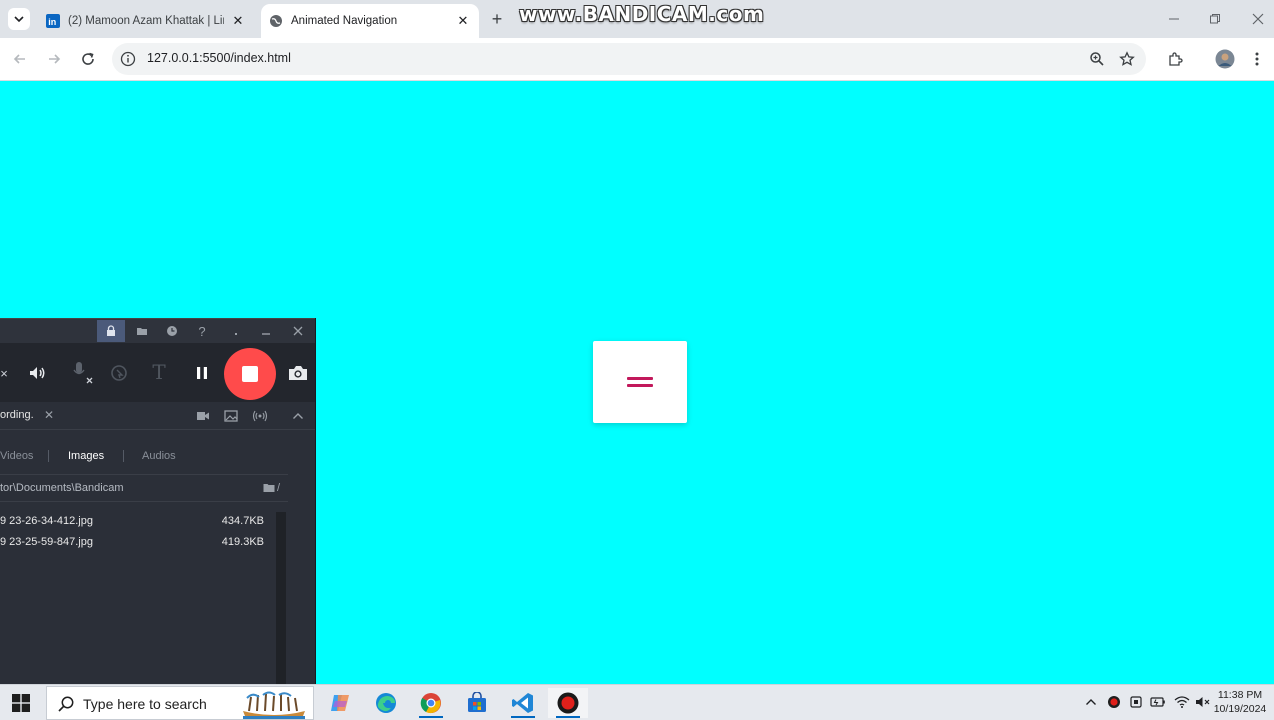 This screenshot has width=1274, height=720. Describe the element at coordinates (146, 21) in the screenshot. I see `tab-linkedin: in (2) Mamoon Azam Khattak | Lin ✕` at that location.